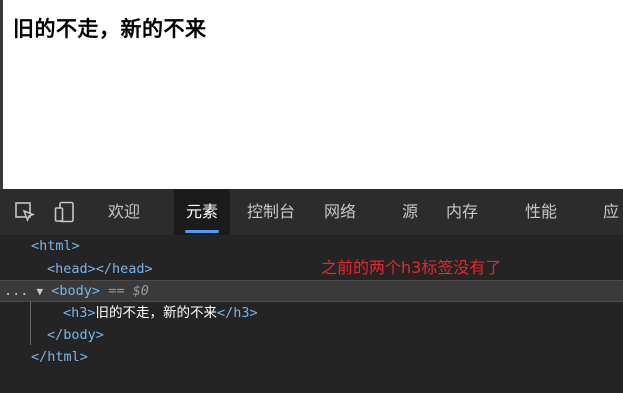 Image resolution: width=623 pixels, height=393 pixels. Describe the element at coordinates (30, 323) in the screenshot. I see `tree-indent-guide` at that location.